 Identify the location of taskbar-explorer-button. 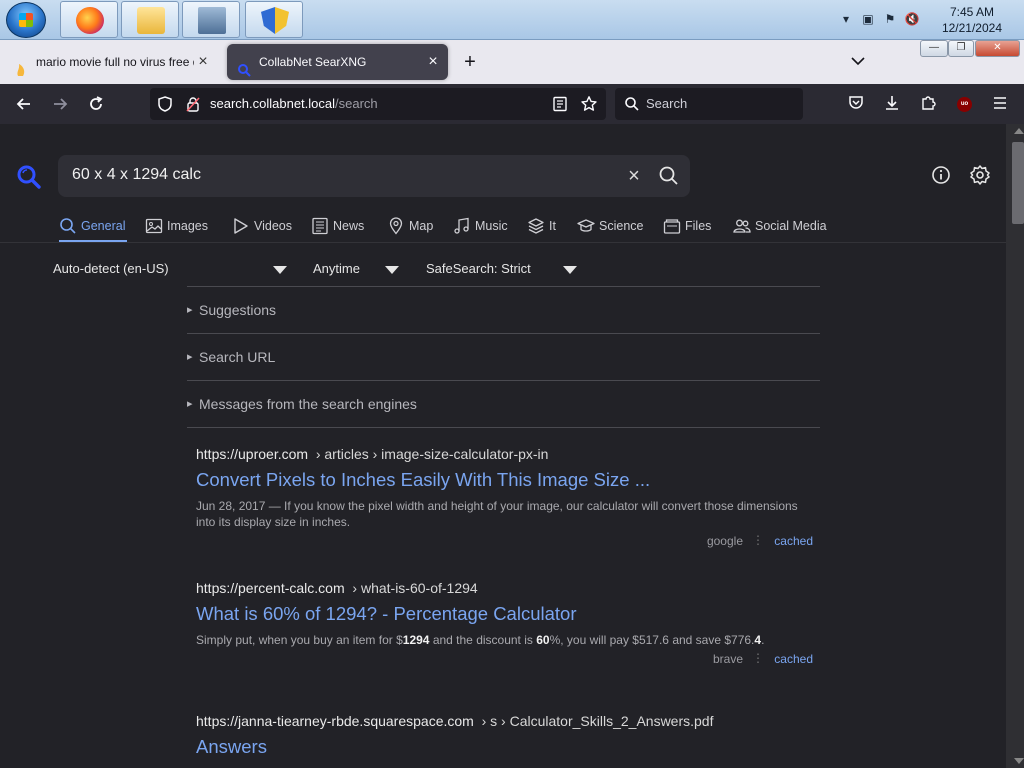
(150, 19).